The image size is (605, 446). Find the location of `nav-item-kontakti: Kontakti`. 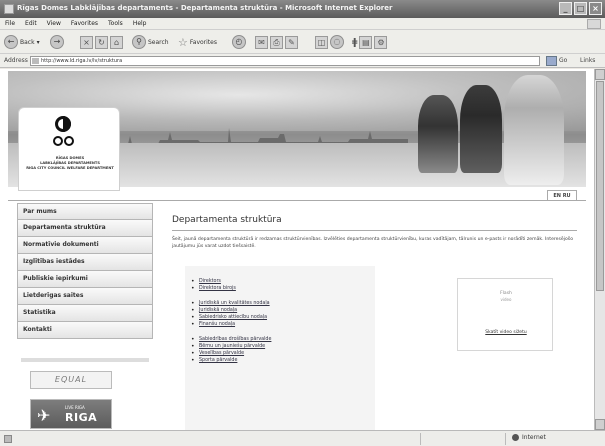

nav-item-kontakti: Kontakti is located at coordinates (85, 330).